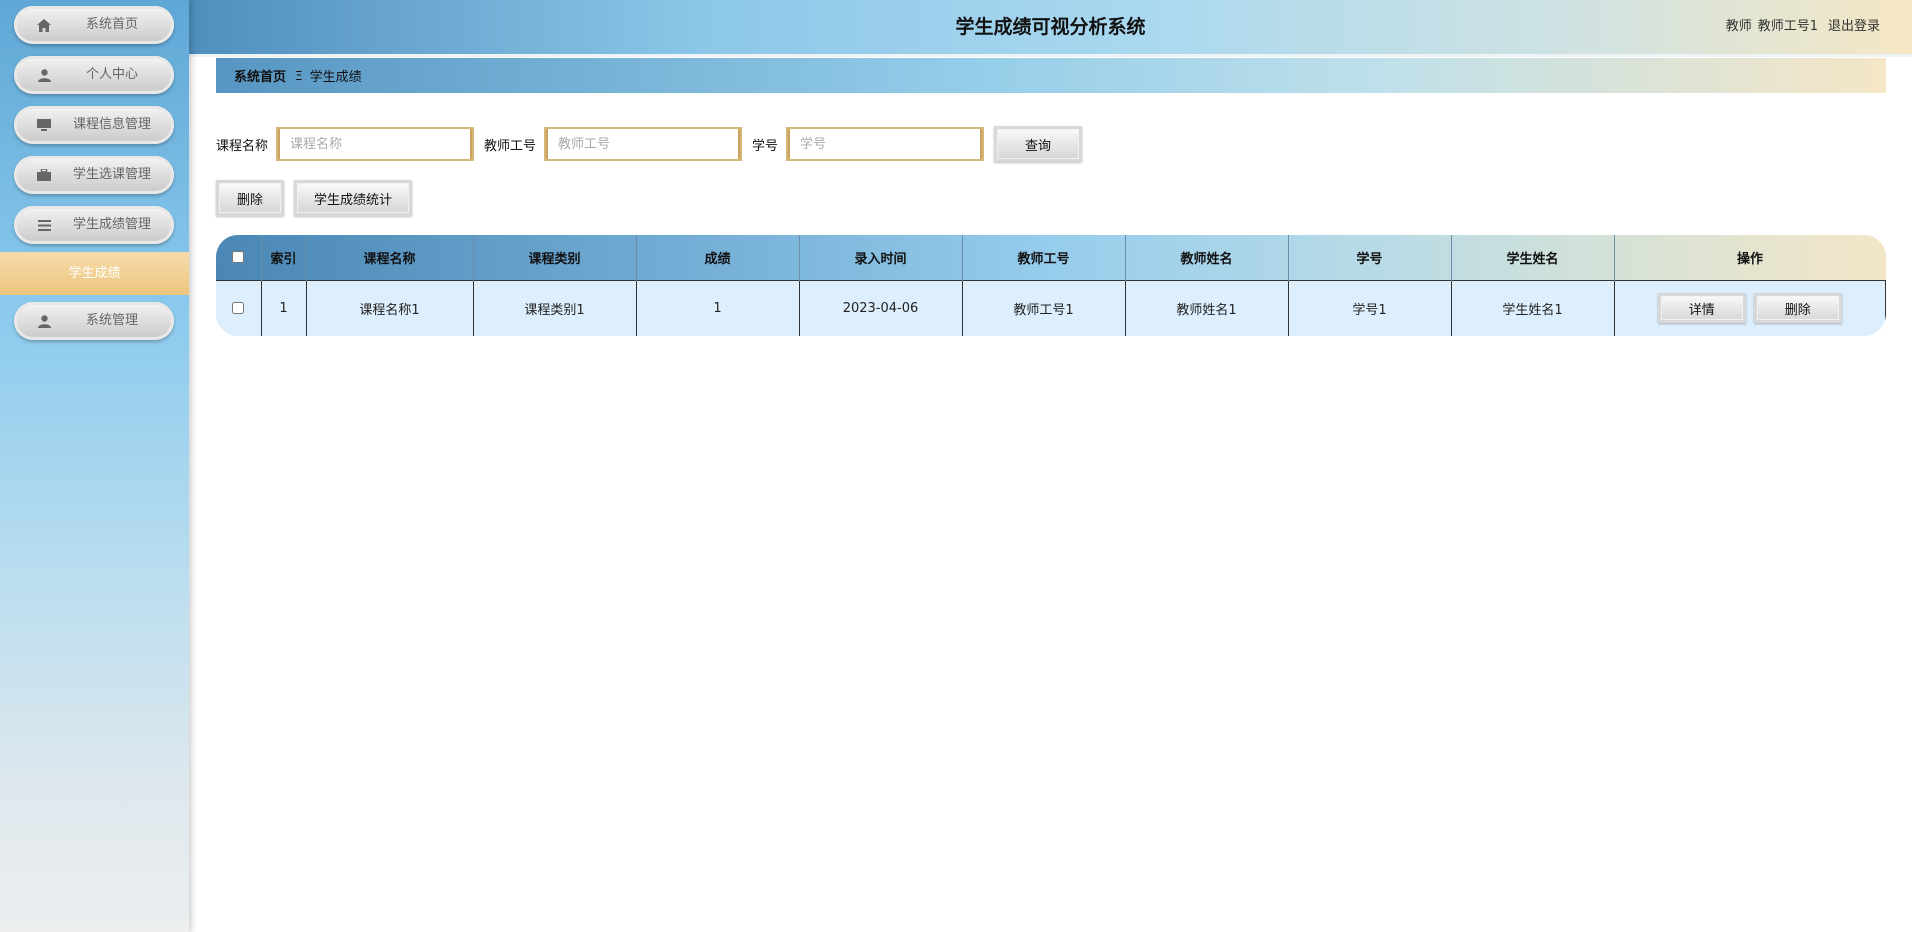 This screenshot has height=932, width=1912. What do you see at coordinates (250, 198) in the screenshot?
I see `delete-button: 删除` at bounding box center [250, 198].